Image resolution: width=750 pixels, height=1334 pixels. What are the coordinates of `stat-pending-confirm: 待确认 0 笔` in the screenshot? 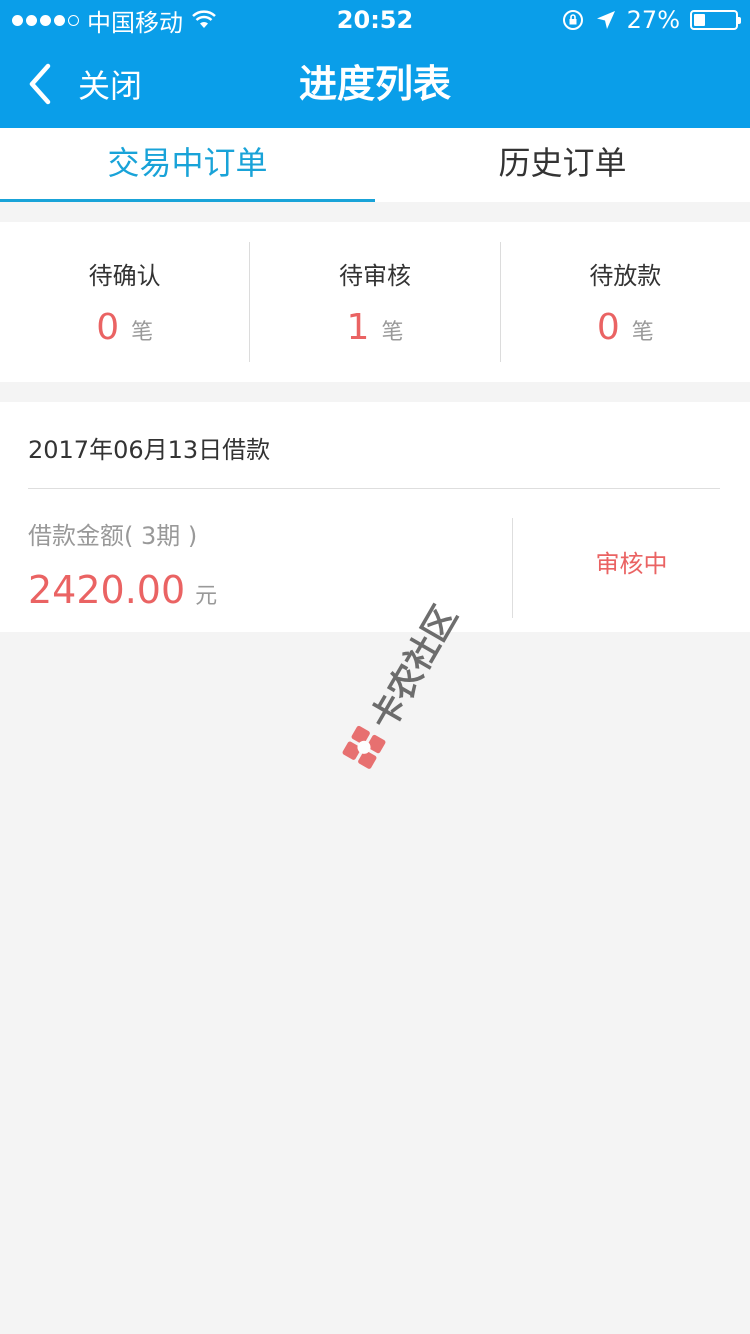 It's located at (124, 302).